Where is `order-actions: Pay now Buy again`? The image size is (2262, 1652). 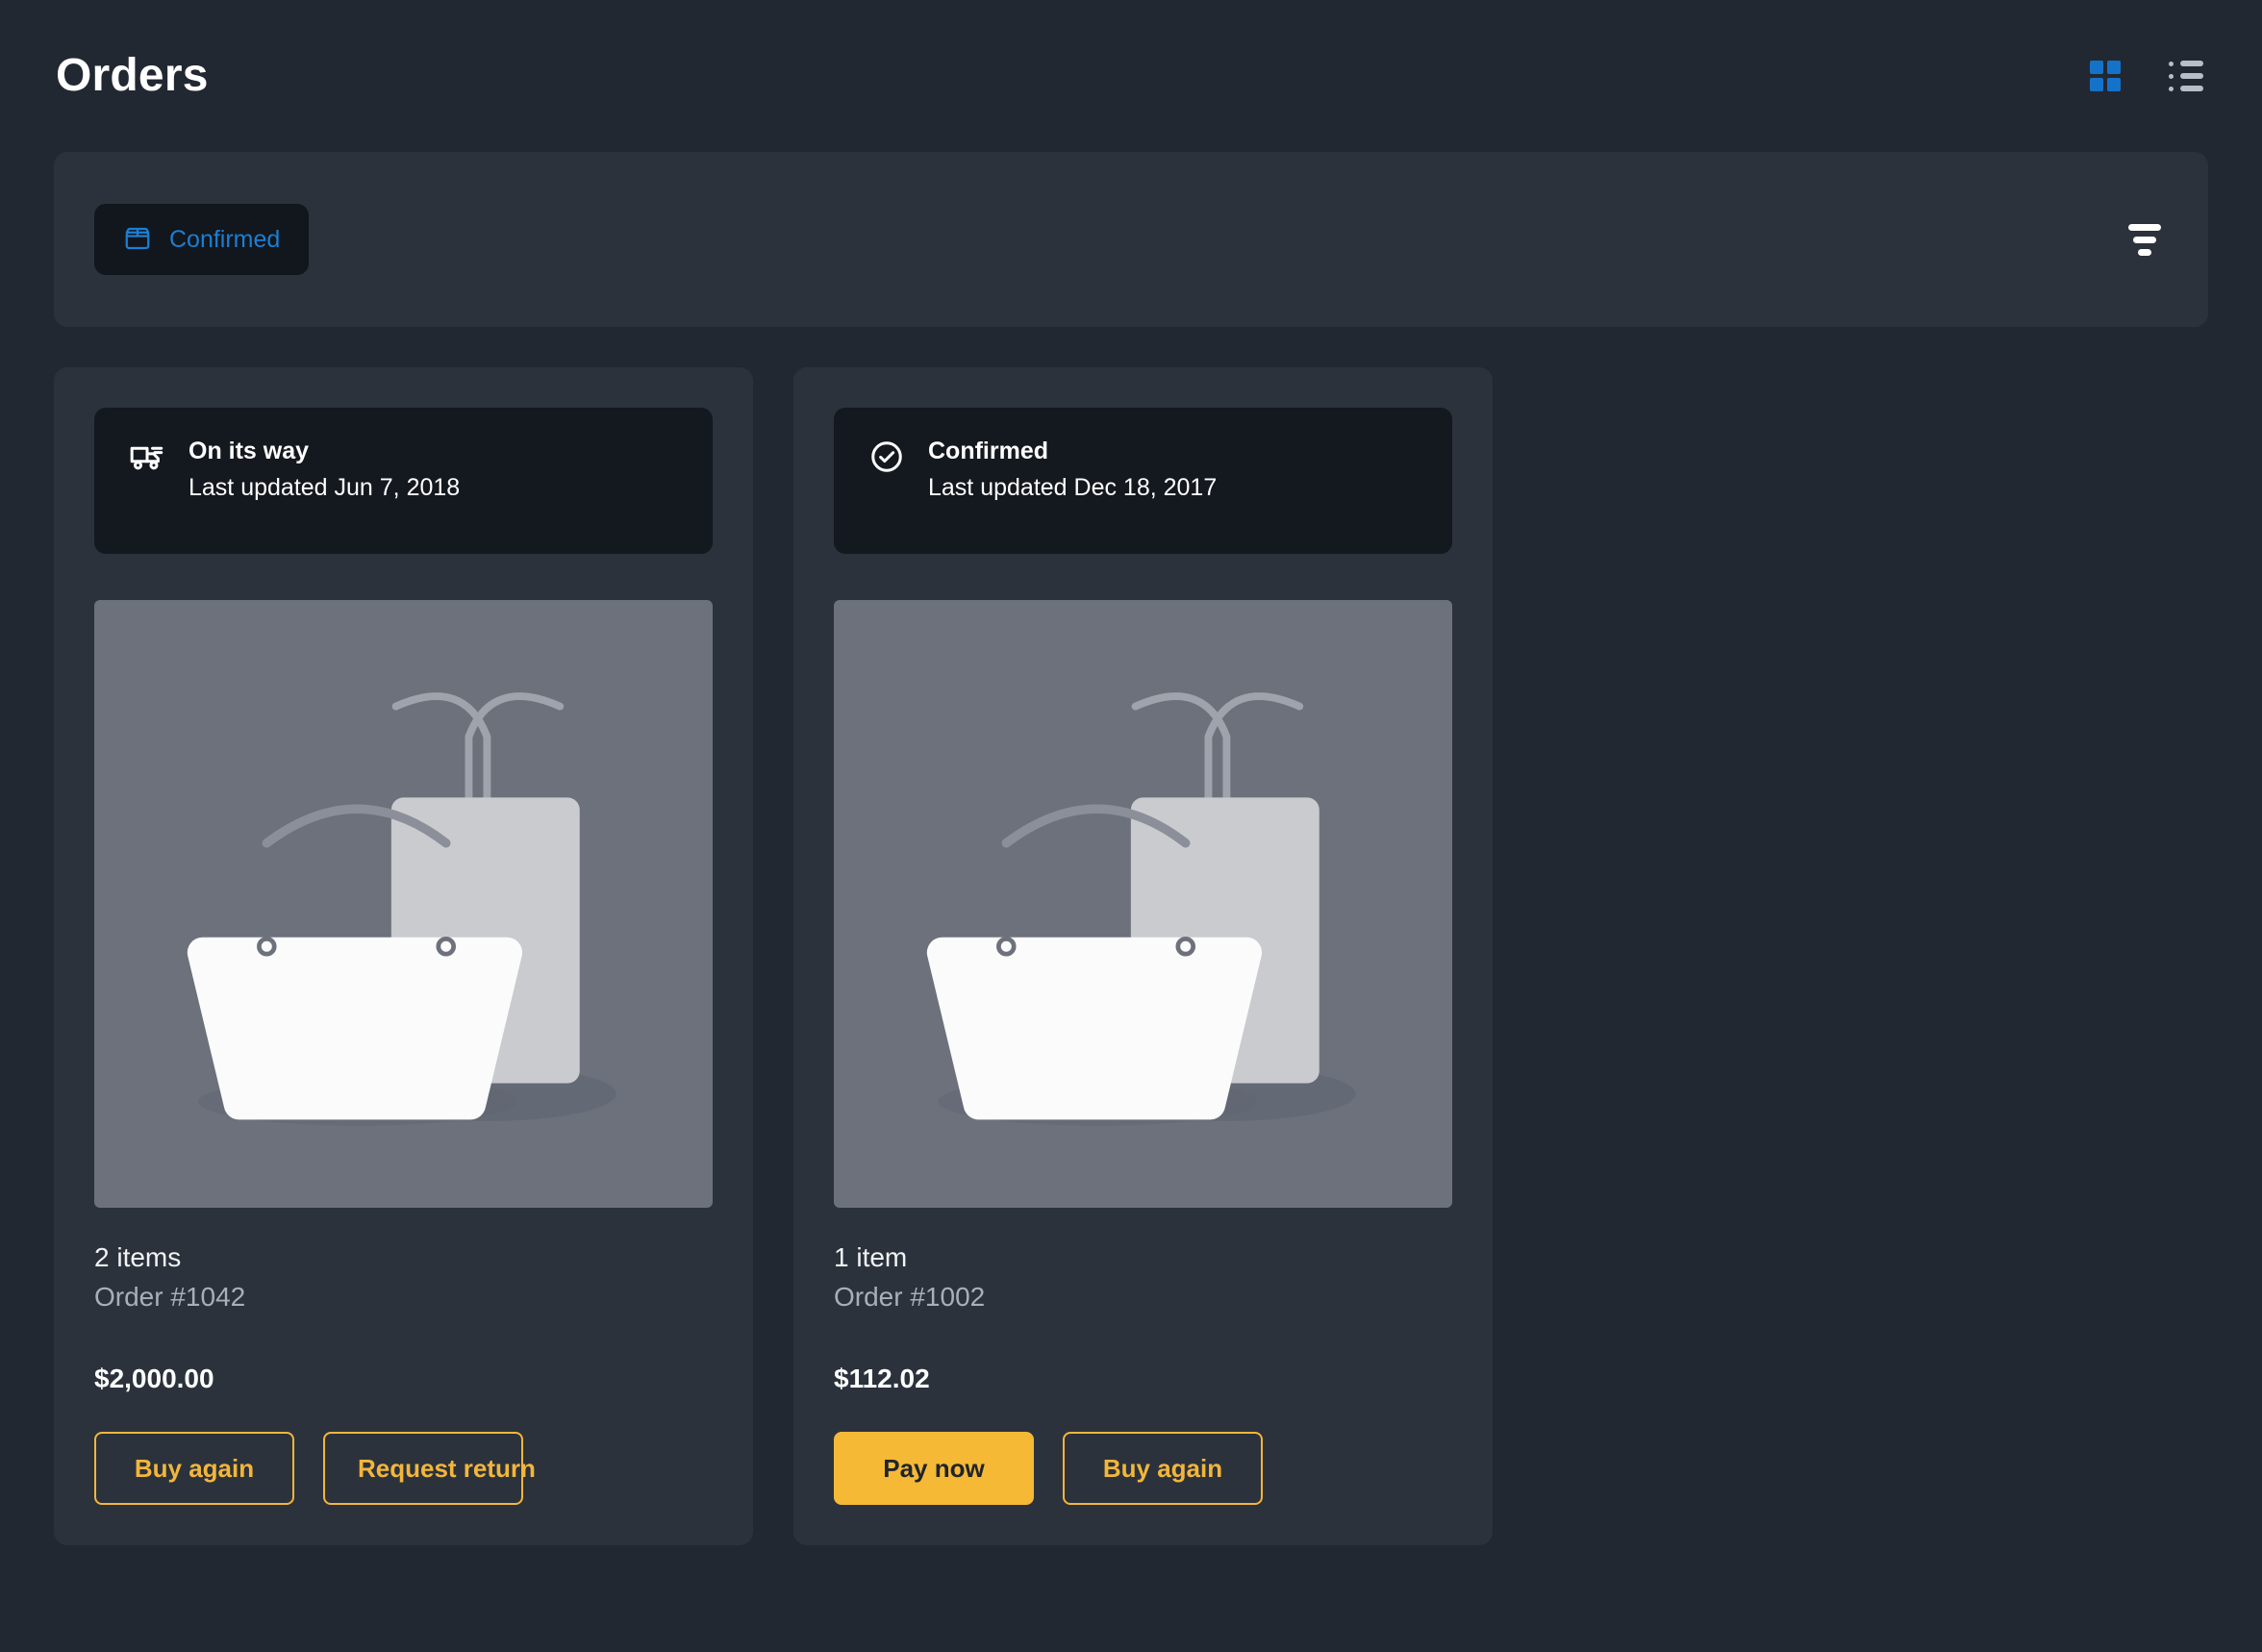 order-actions: Pay now Buy again is located at coordinates (1143, 1469).